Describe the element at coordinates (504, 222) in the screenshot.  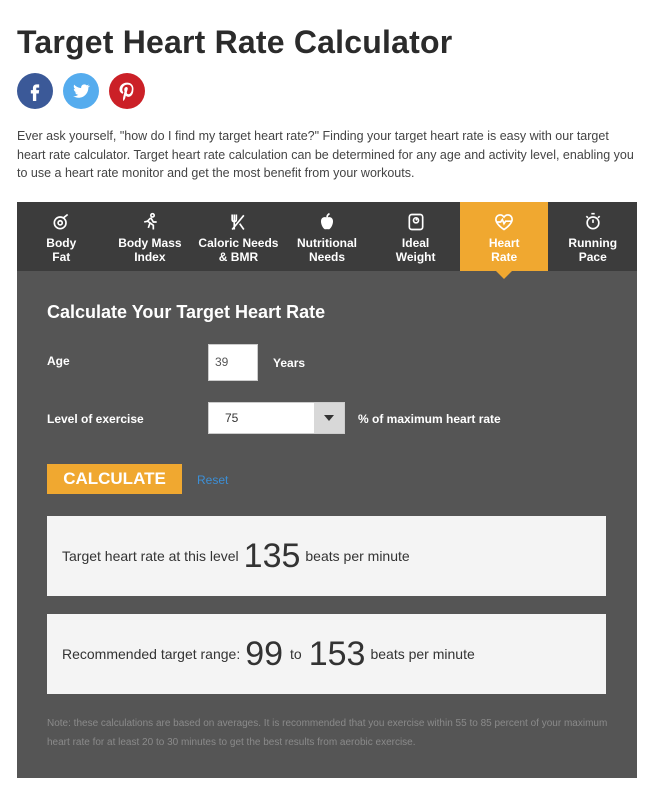
I see `heart-pulse-icon` at that location.